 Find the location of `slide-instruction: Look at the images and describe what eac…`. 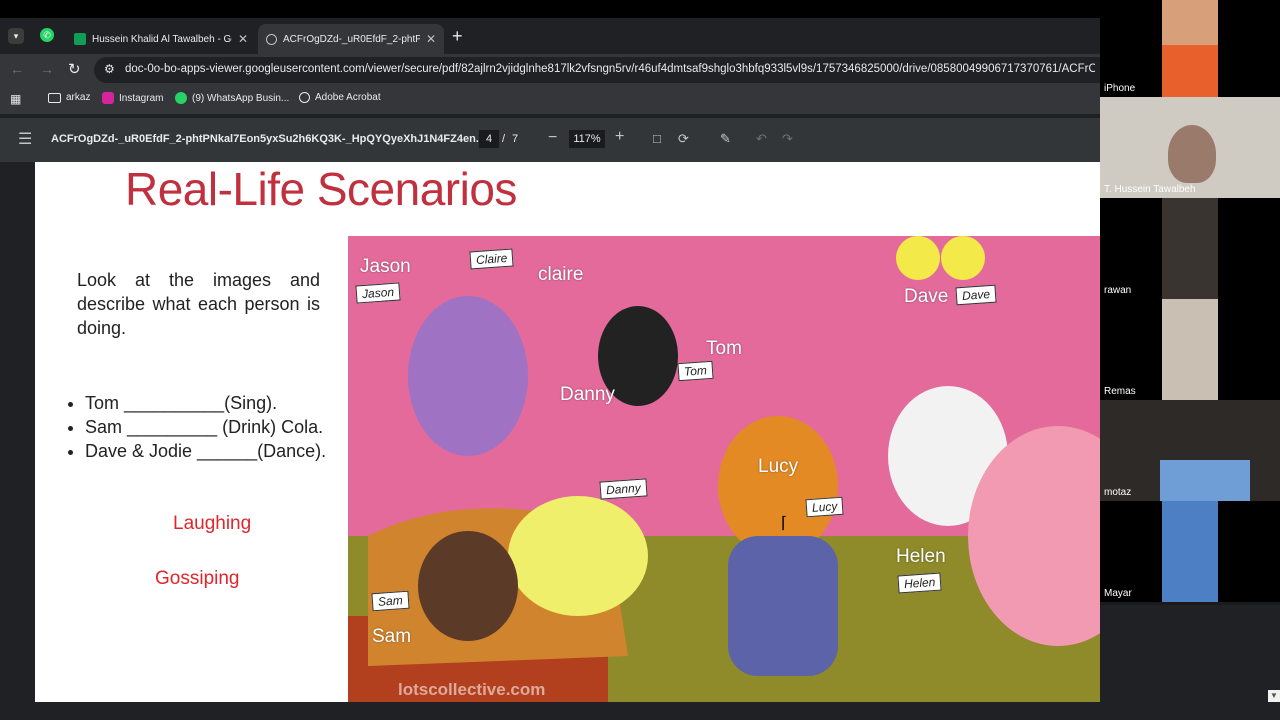

slide-instruction: Look at the images and describe what eac… is located at coordinates (198, 304).